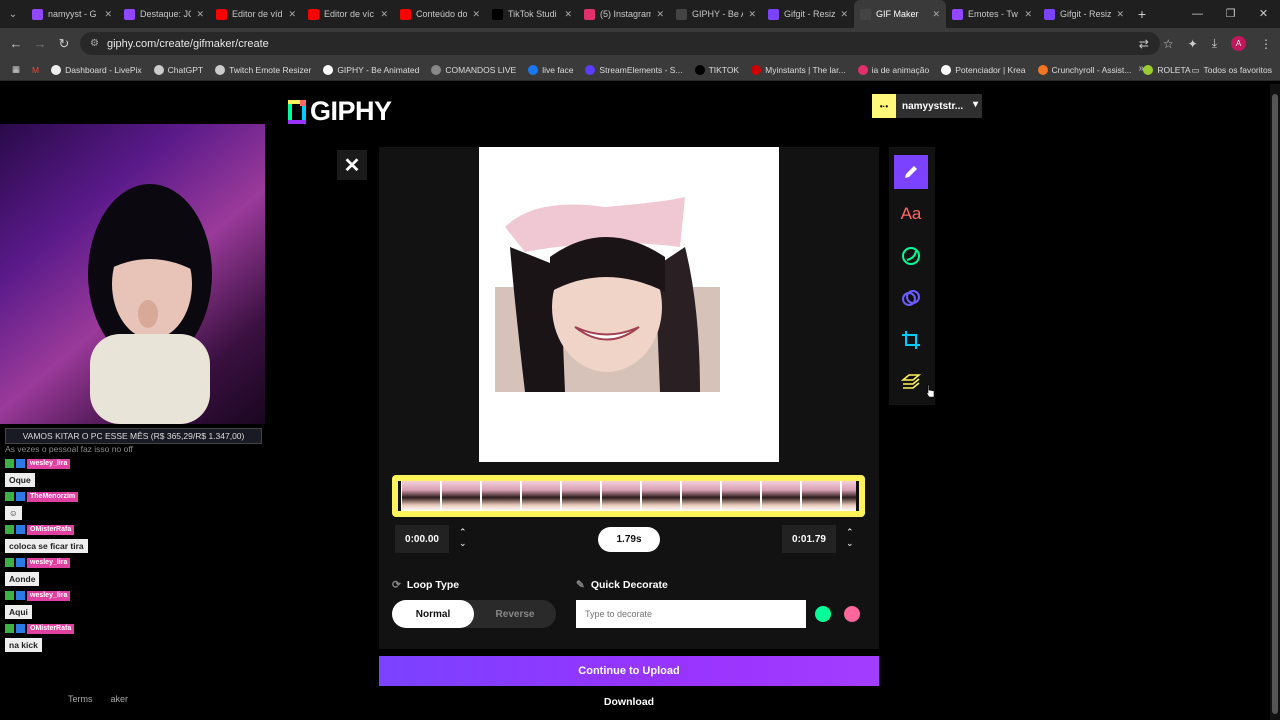 The image size is (1280, 720). Describe the element at coordinates (473, 69) in the screenshot. I see `bookmark-item: COMANDOS LIVE` at that location.